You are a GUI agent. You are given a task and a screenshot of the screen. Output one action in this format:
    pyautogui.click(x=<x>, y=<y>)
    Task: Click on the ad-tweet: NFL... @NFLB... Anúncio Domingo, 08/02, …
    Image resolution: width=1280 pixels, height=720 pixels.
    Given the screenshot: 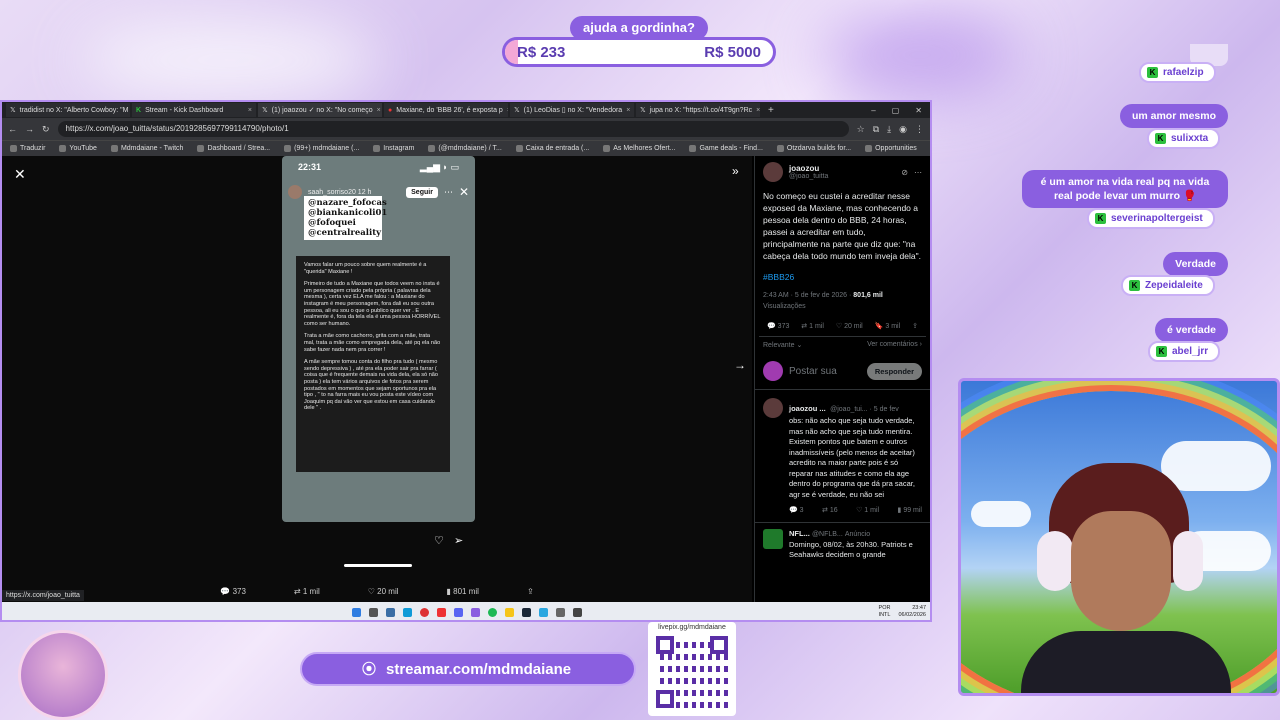 What is the action you would take?
    pyautogui.click(x=842, y=544)
    